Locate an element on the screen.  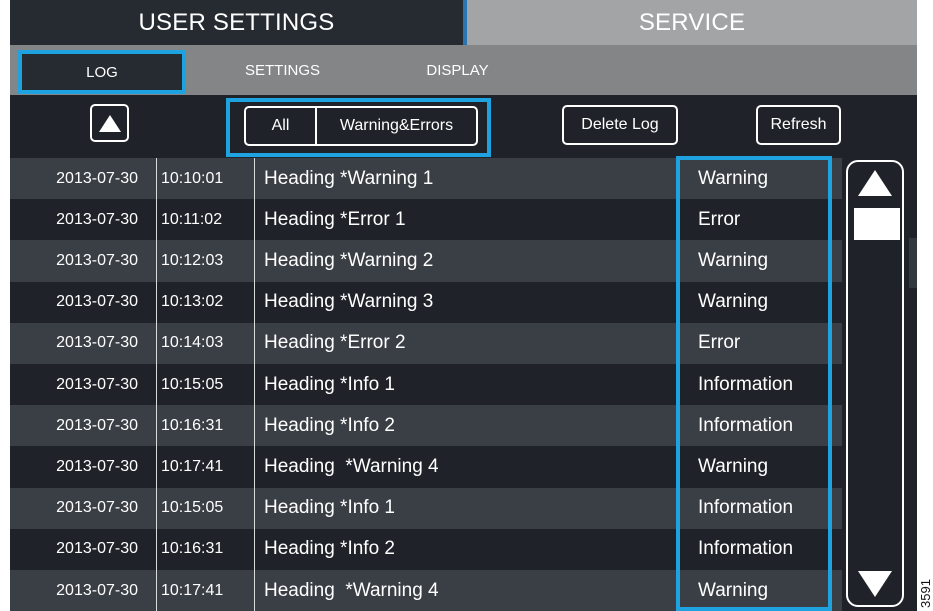
page-up-button is located at coordinates (109, 123).